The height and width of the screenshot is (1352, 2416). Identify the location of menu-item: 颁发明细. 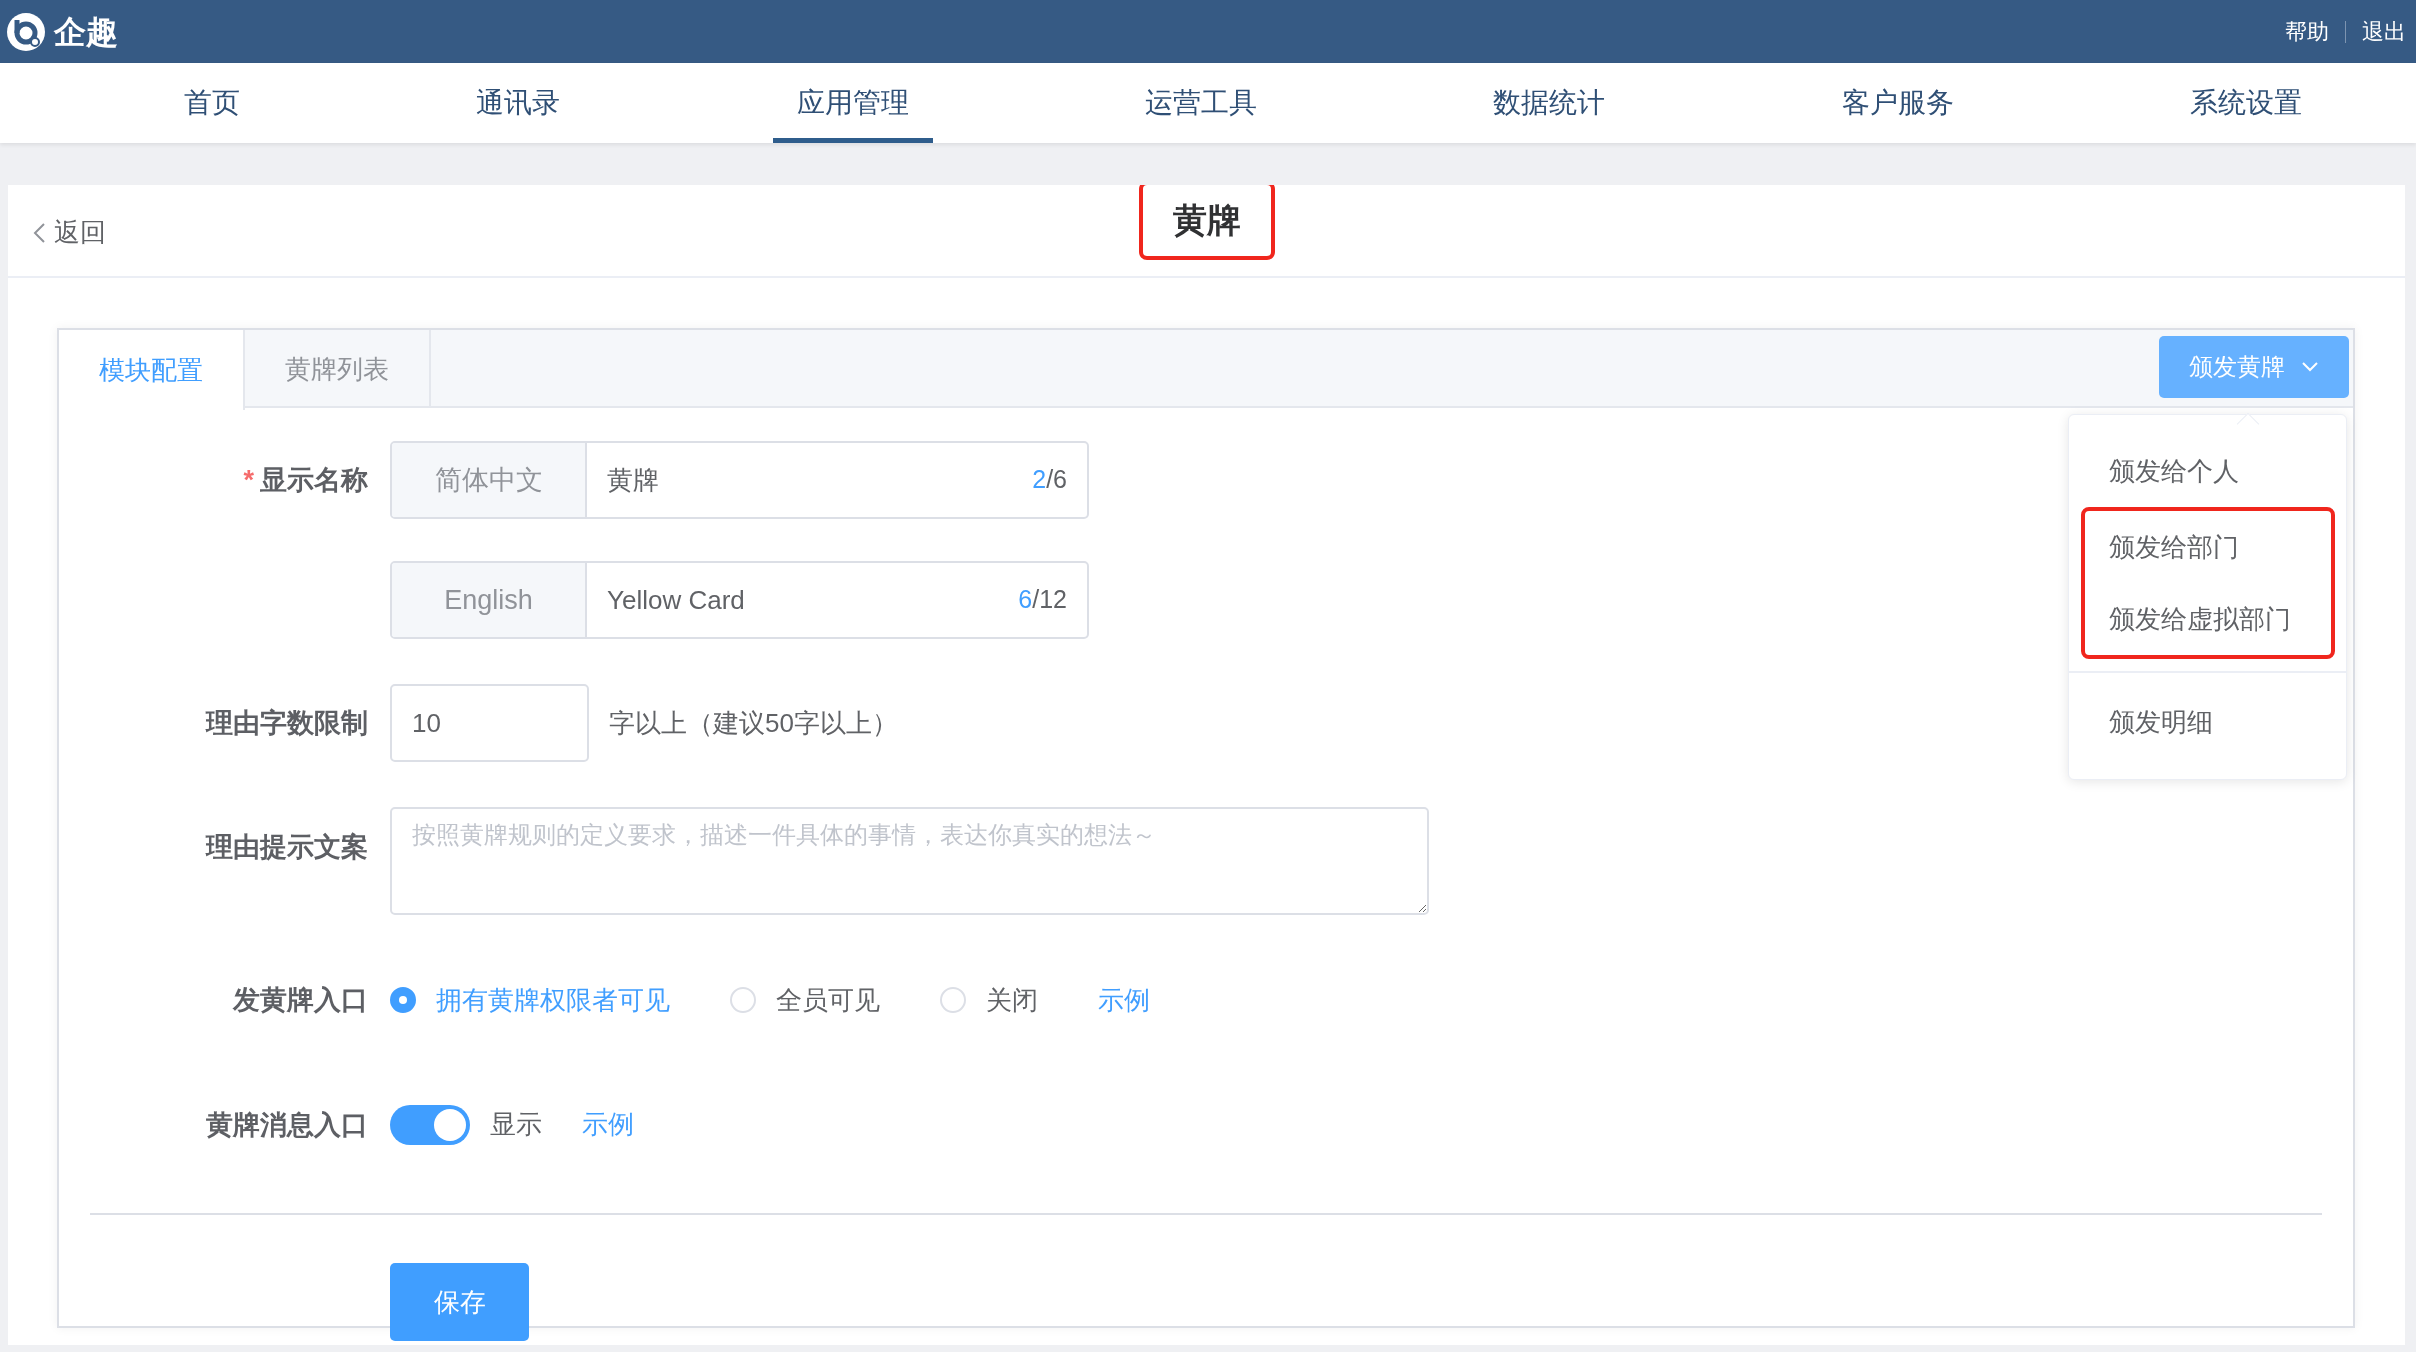
(2207, 714).